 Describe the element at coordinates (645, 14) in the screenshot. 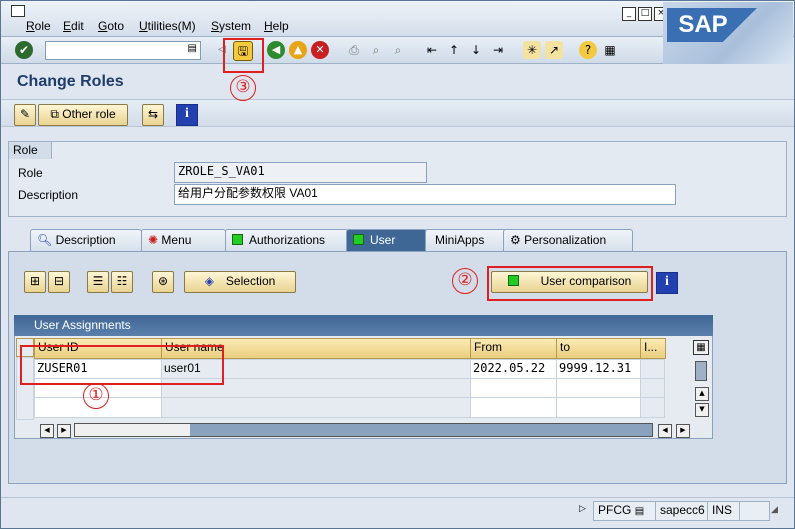

I see `maximize-icon: □` at that location.